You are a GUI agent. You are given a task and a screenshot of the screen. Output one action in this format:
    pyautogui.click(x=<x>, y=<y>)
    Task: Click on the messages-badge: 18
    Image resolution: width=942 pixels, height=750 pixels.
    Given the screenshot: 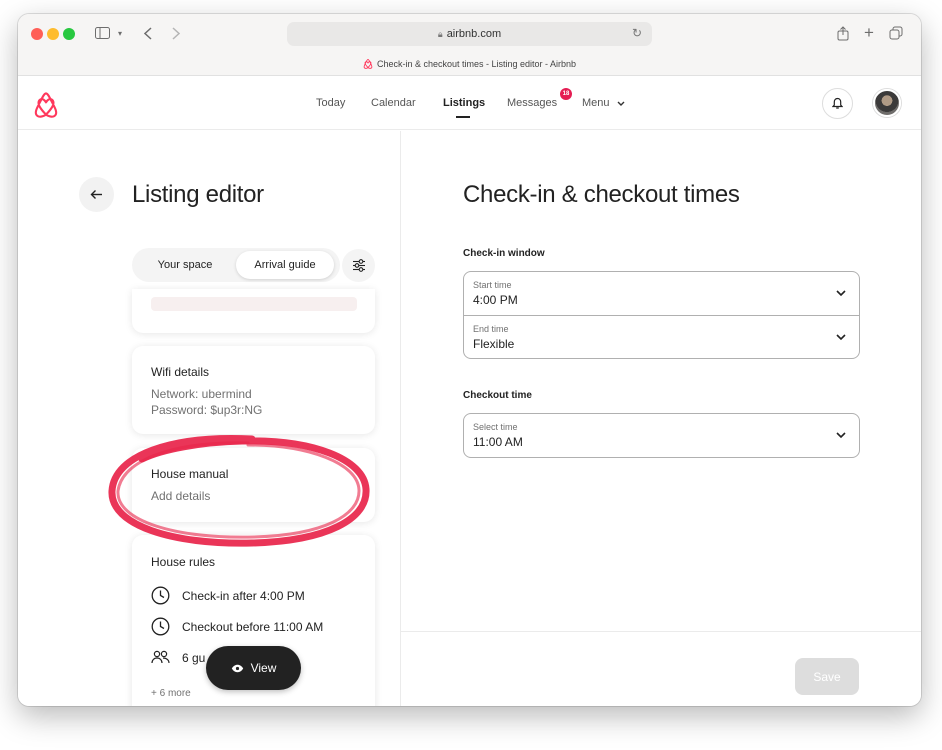 What is the action you would take?
    pyautogui.click(x=566, y=94)
    